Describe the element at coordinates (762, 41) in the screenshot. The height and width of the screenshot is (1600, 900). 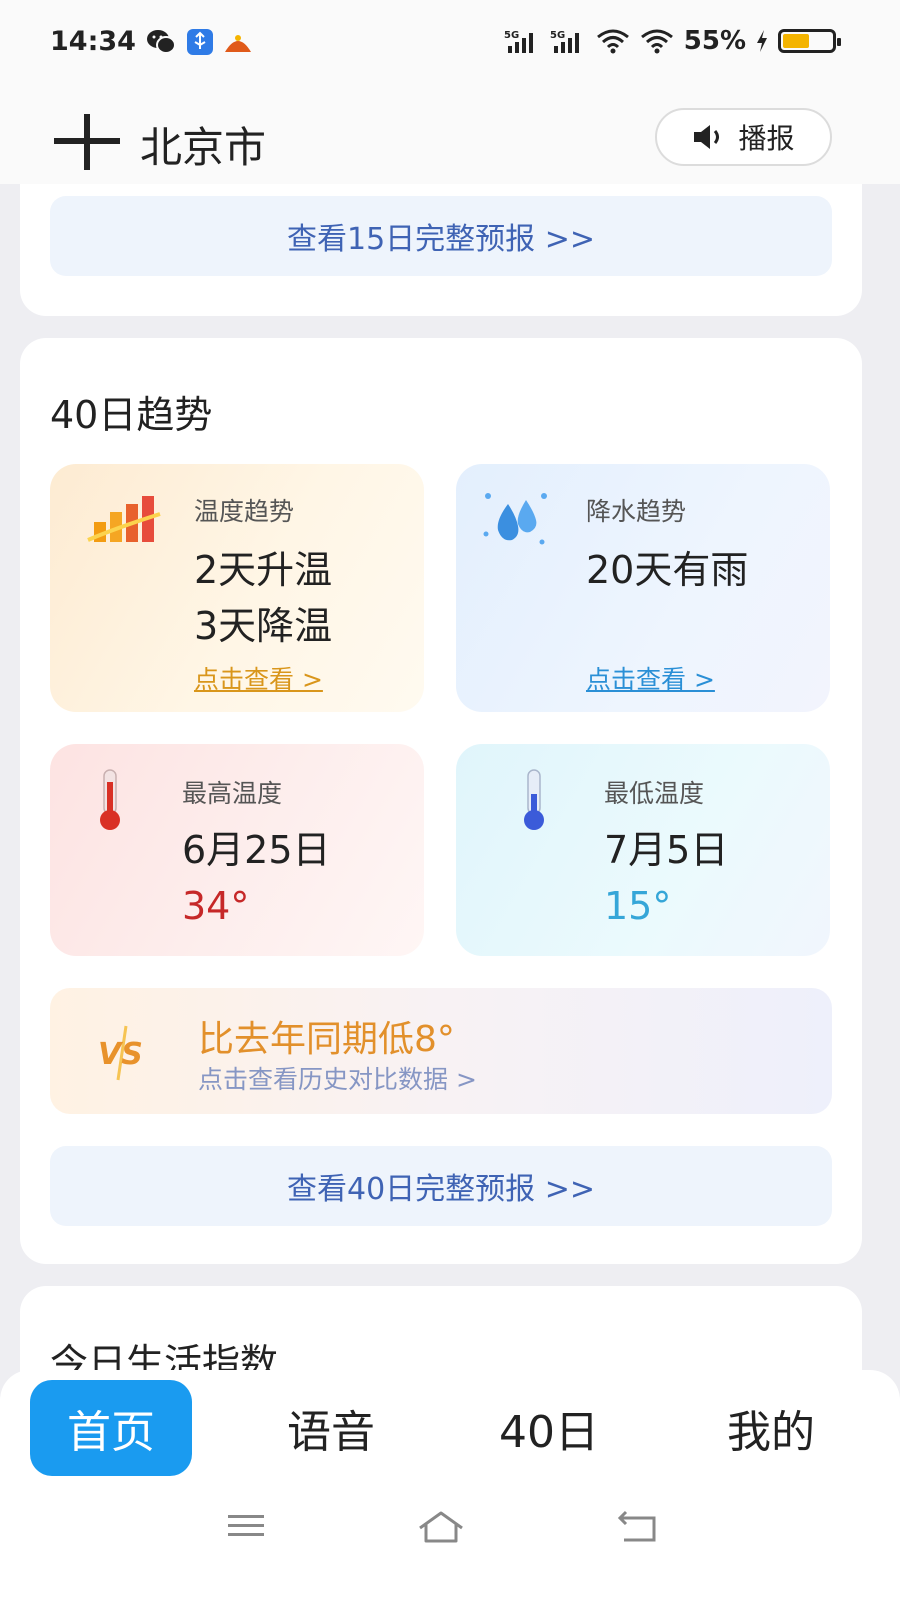
I see `charging-icon` at that location.